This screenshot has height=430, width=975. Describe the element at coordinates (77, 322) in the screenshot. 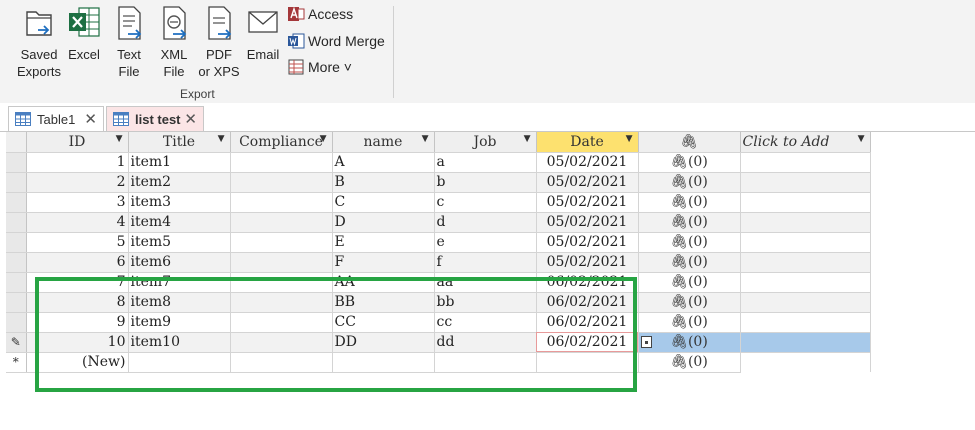

I see `cell-id: 9` at that location.